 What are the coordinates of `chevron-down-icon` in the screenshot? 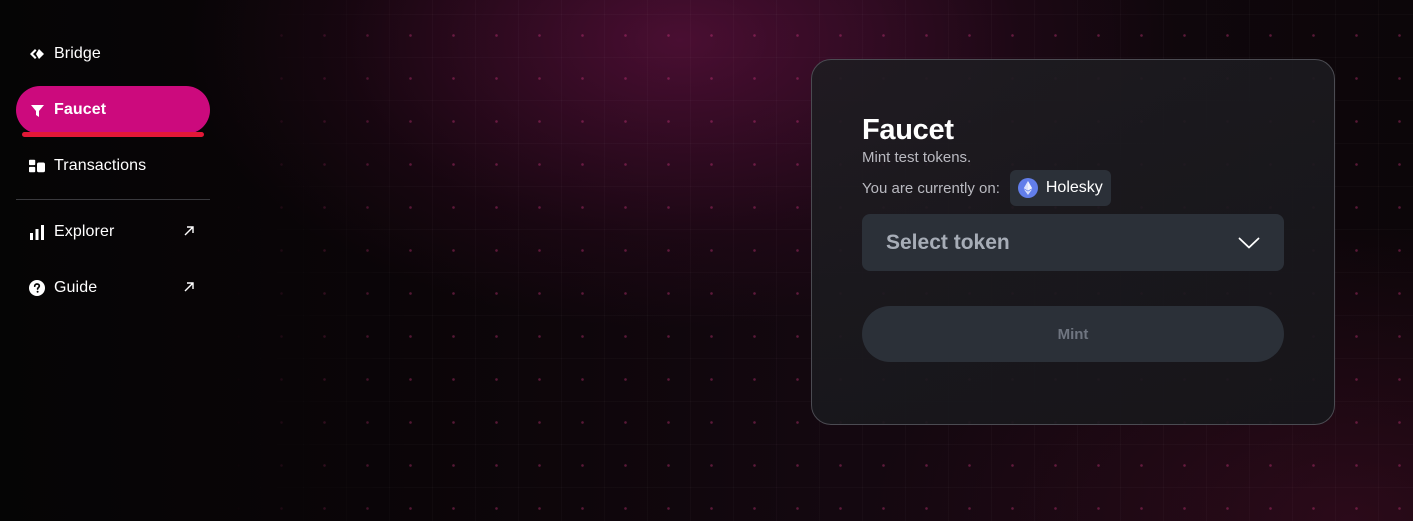 It's located at (1249, 243).